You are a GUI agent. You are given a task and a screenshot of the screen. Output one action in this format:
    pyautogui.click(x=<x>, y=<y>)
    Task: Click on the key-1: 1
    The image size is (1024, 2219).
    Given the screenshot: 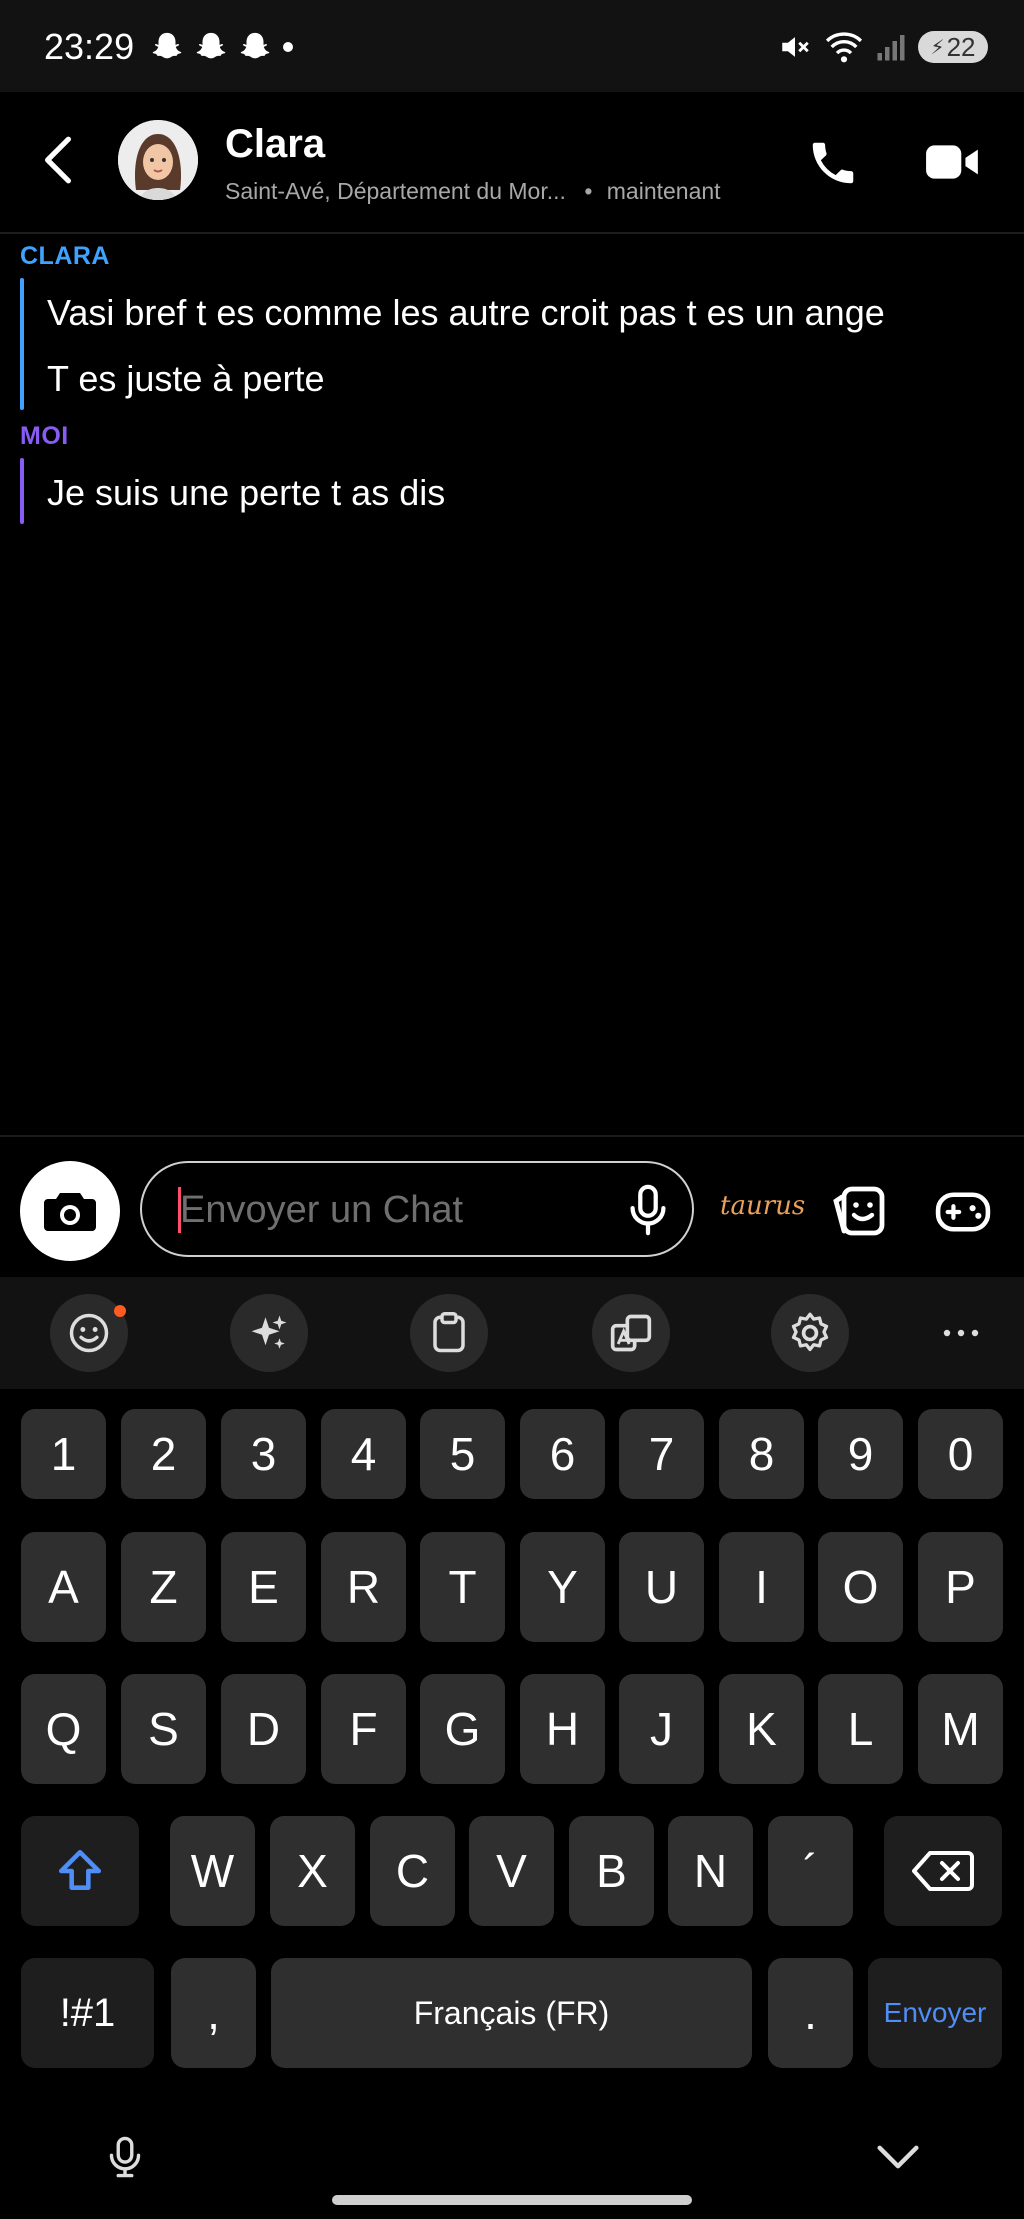 What is the action you would take?
    pyautogui.click(x=63, y=1454)
    